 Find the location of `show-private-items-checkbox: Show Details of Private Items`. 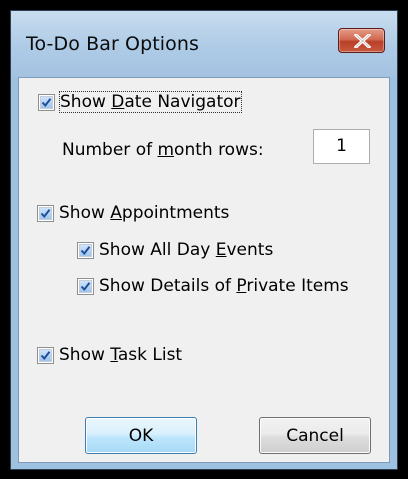

show-private-items-checkbox: Show Details of Private Items is located at coordinates (213, 286).